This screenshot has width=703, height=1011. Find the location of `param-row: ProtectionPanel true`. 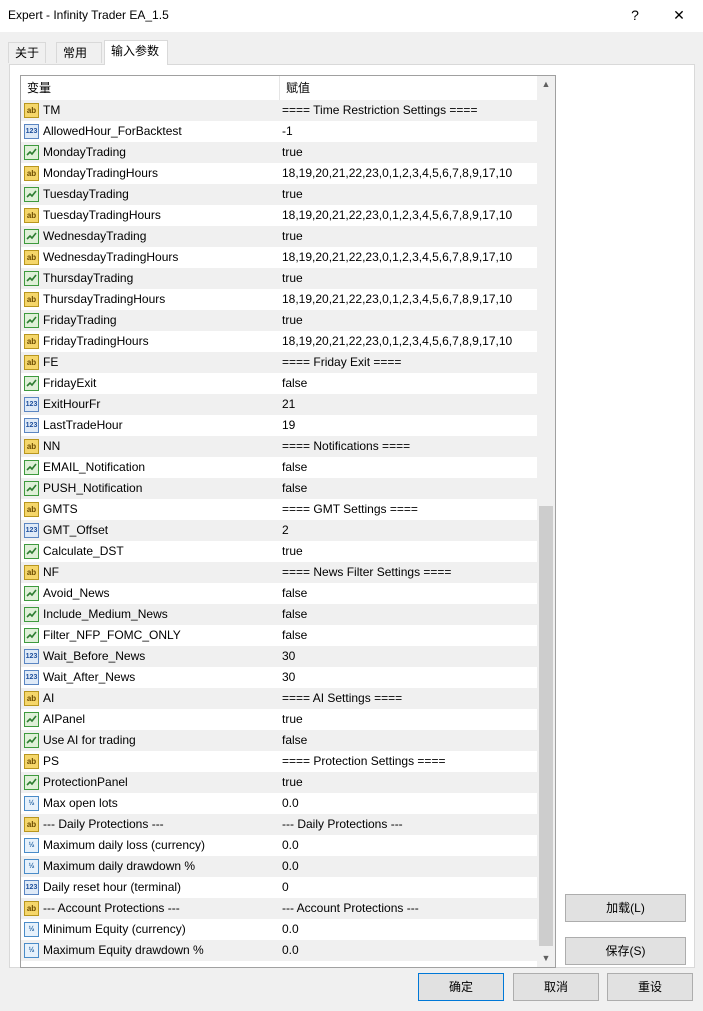

param-row: ProtectionPanel true is located at coordinates (279, 782).